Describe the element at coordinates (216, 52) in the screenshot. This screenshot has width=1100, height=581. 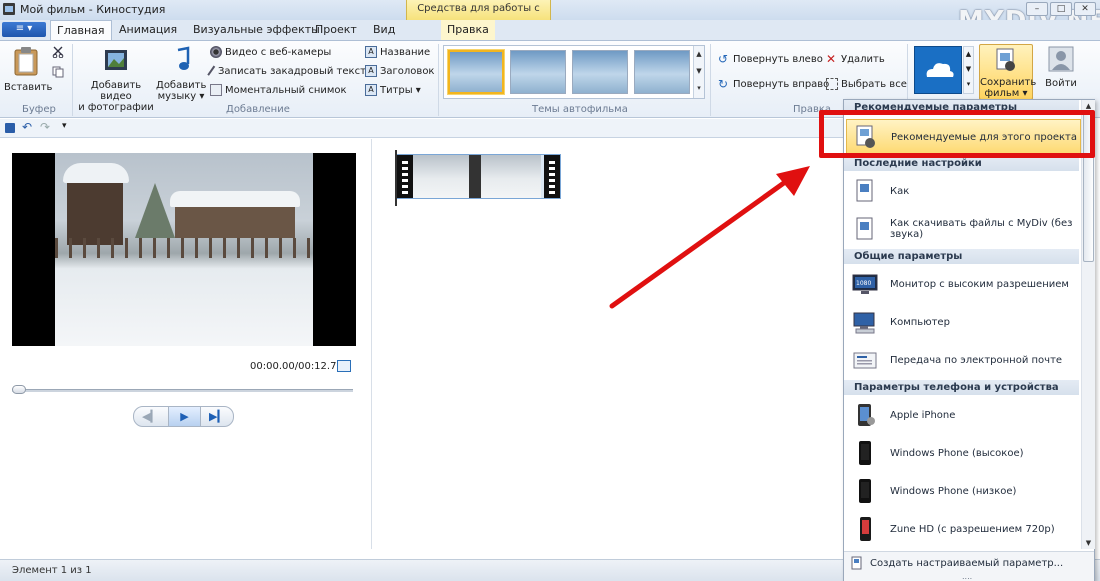
I see `webcam-icon` at that location.